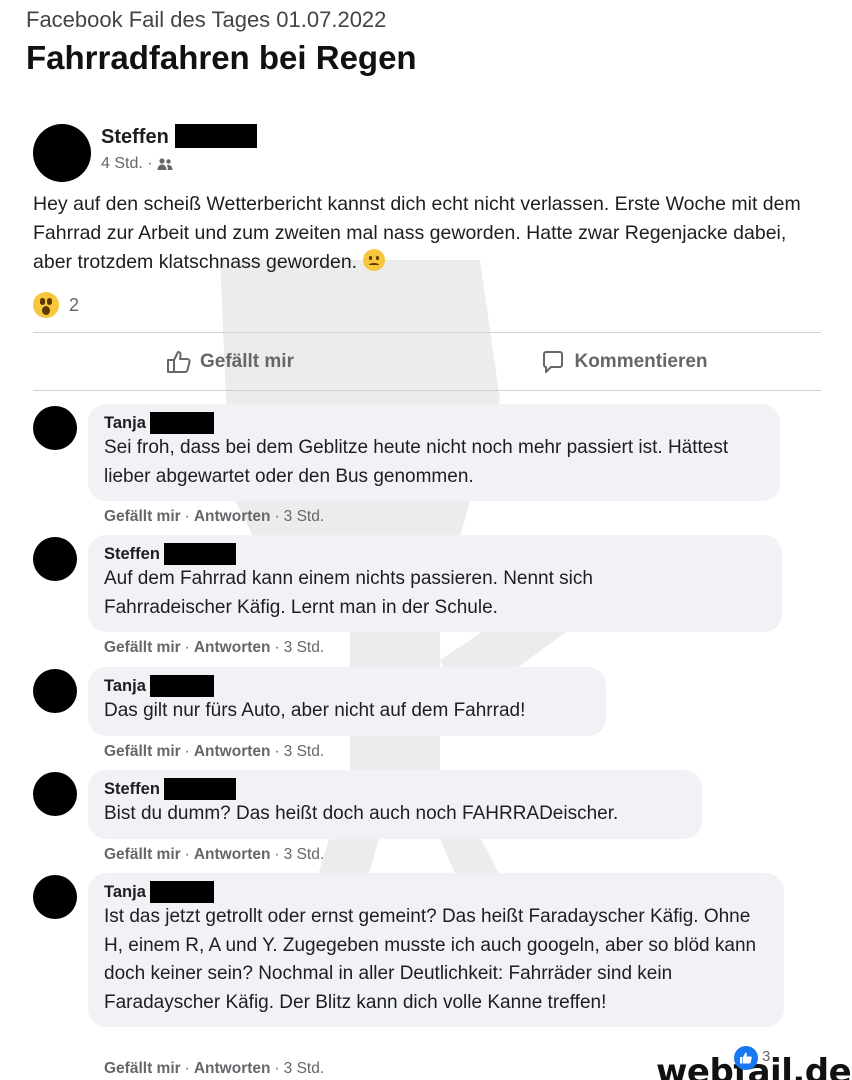 This screenshot has width=852, height=1080. I want to click on site-kicker: Facebook Fail des Tages 01.07.2022, so click(206, 19).